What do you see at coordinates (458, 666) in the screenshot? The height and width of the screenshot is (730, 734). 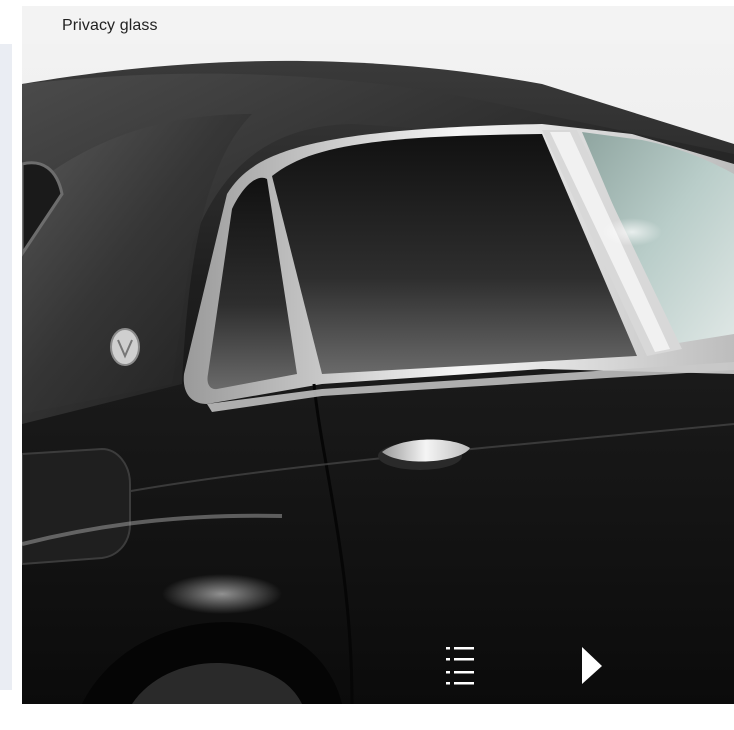 I see `list-icon` at bounding box center [458, 666].